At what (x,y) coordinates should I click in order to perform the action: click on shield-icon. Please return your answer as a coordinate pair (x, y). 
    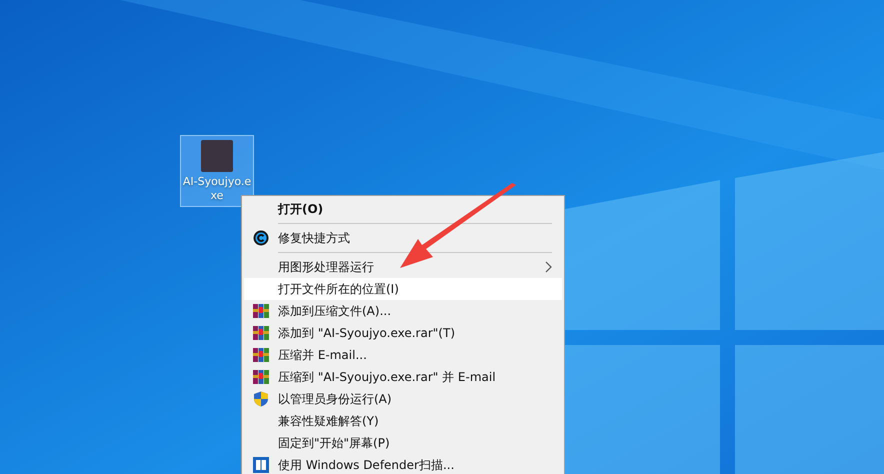
    Looking at the image, I should click on (261, 399).